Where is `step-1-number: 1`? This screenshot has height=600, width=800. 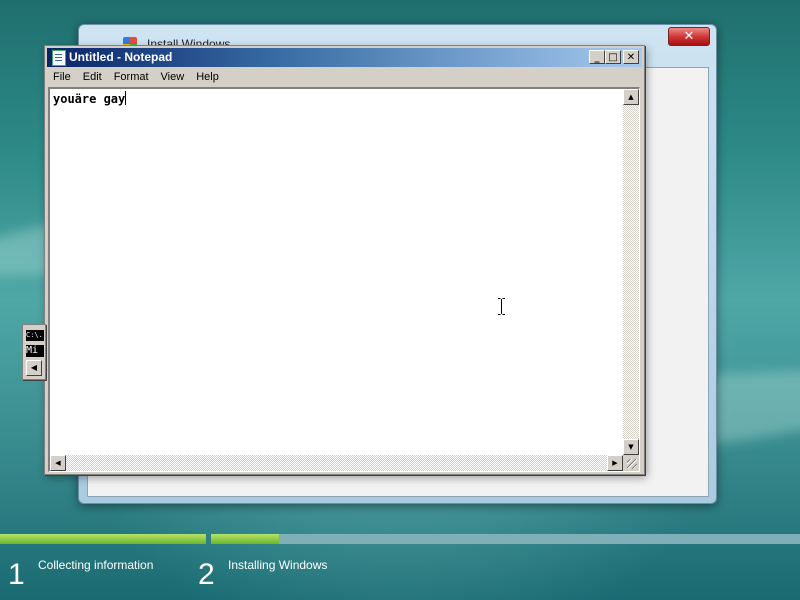 step-1-number: 1 is located at coordinates (16, 574).